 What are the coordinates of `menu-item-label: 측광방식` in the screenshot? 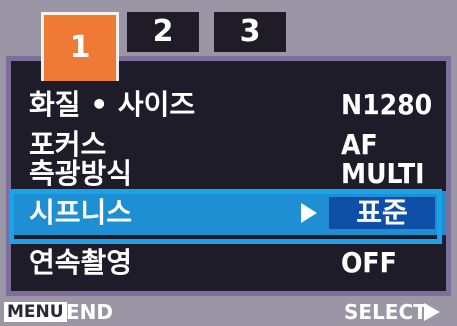 It's located at (81, 173).